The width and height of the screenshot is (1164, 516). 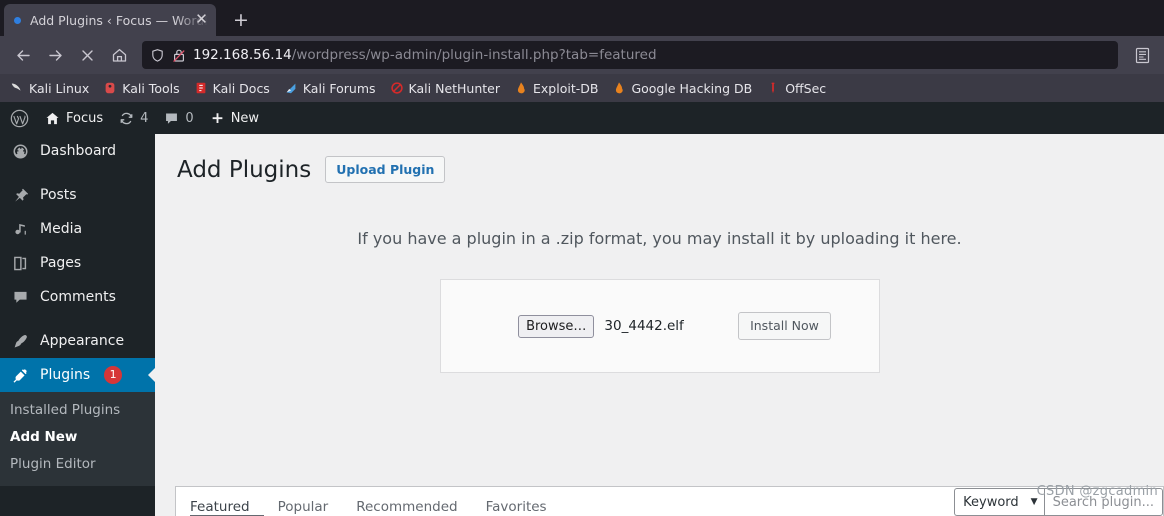 I want to click on sidebar-item-pages: Pages, so click(x=77, y=263).